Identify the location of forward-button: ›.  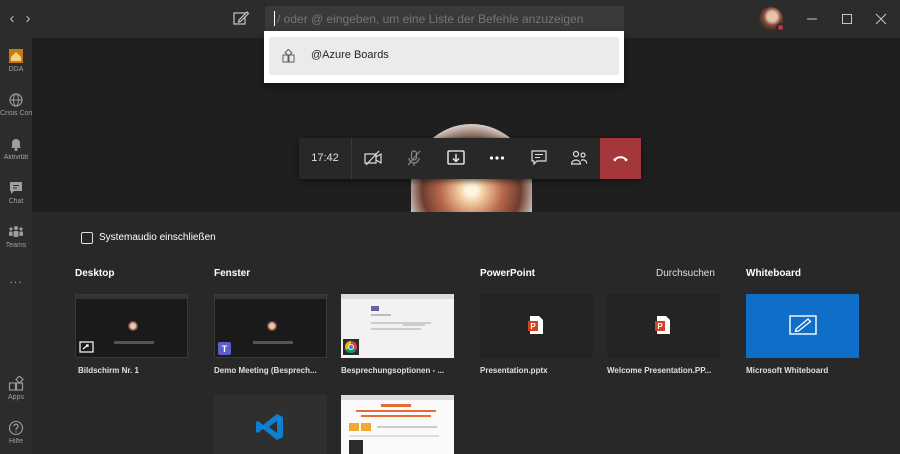
(28, 19).